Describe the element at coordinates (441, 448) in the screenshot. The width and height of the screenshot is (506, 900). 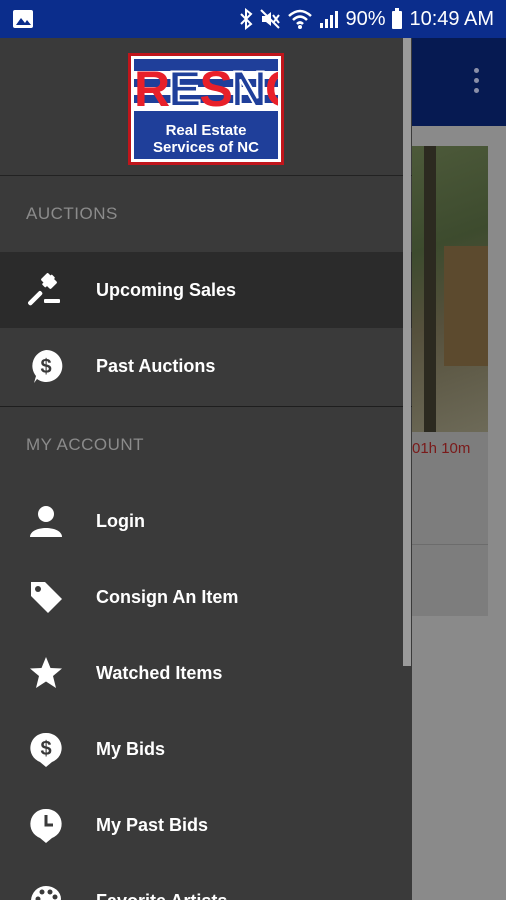
I see `countdown-text: 01h 10m` at that location.